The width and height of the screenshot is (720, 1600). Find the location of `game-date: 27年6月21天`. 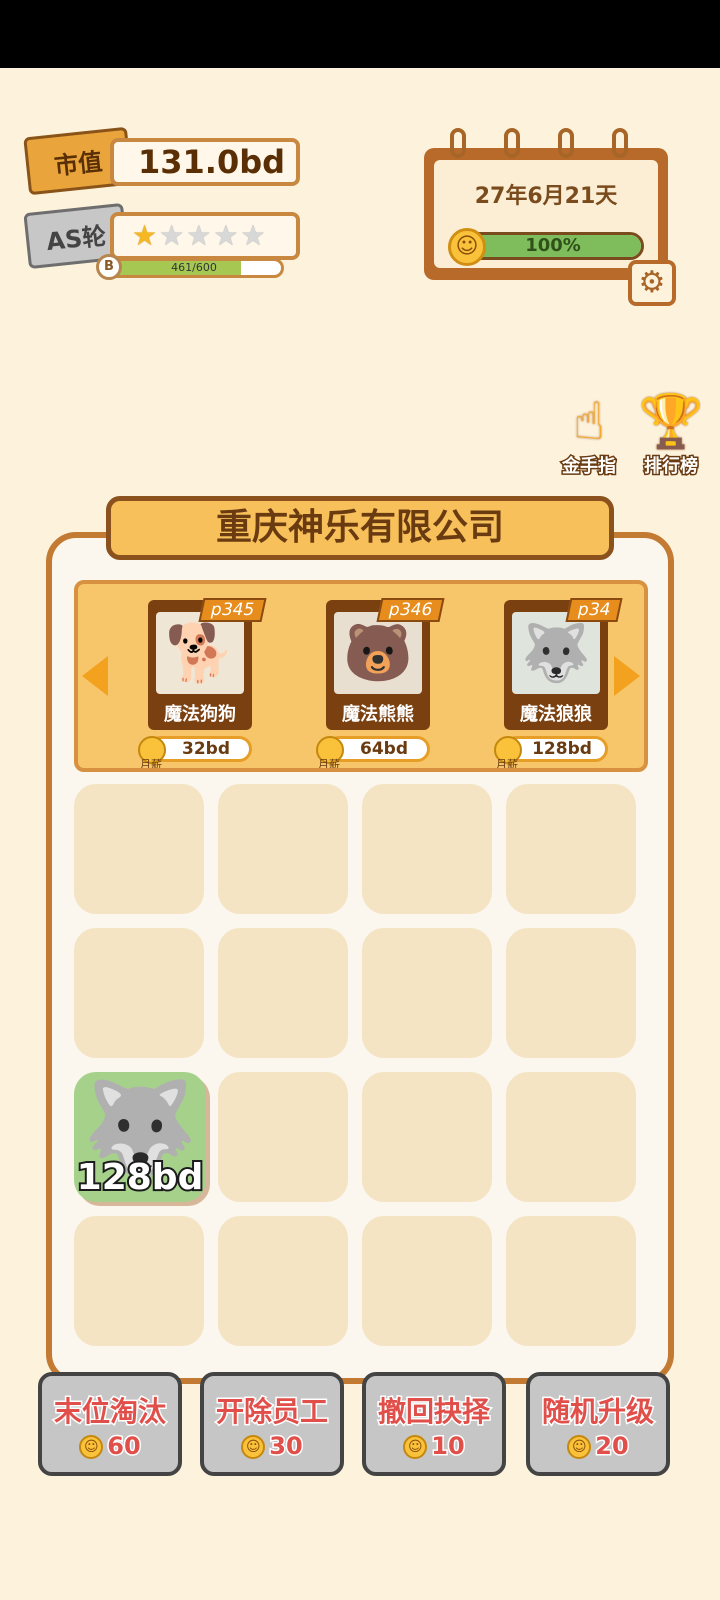

game-date: 27年6月21天 is located at coordinates (546, 196).